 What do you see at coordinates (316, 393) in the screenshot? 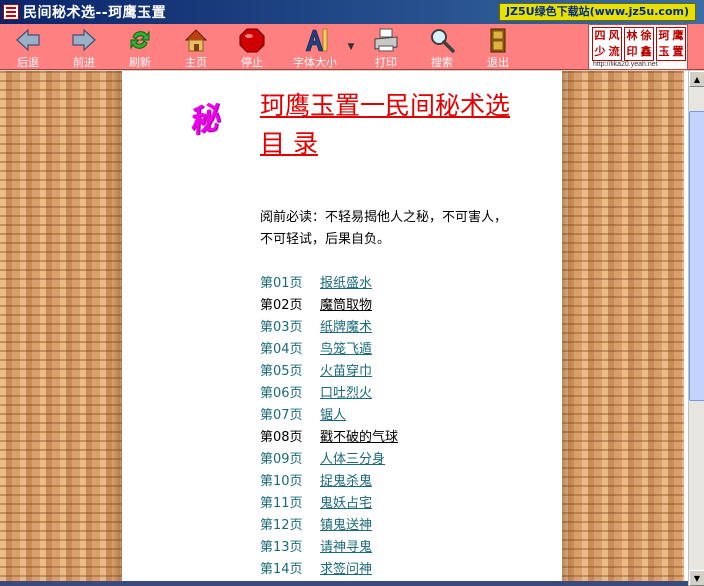
I see `toc-link-page-6: 第06页 口吐烈火` at bounding box center [316, 393].